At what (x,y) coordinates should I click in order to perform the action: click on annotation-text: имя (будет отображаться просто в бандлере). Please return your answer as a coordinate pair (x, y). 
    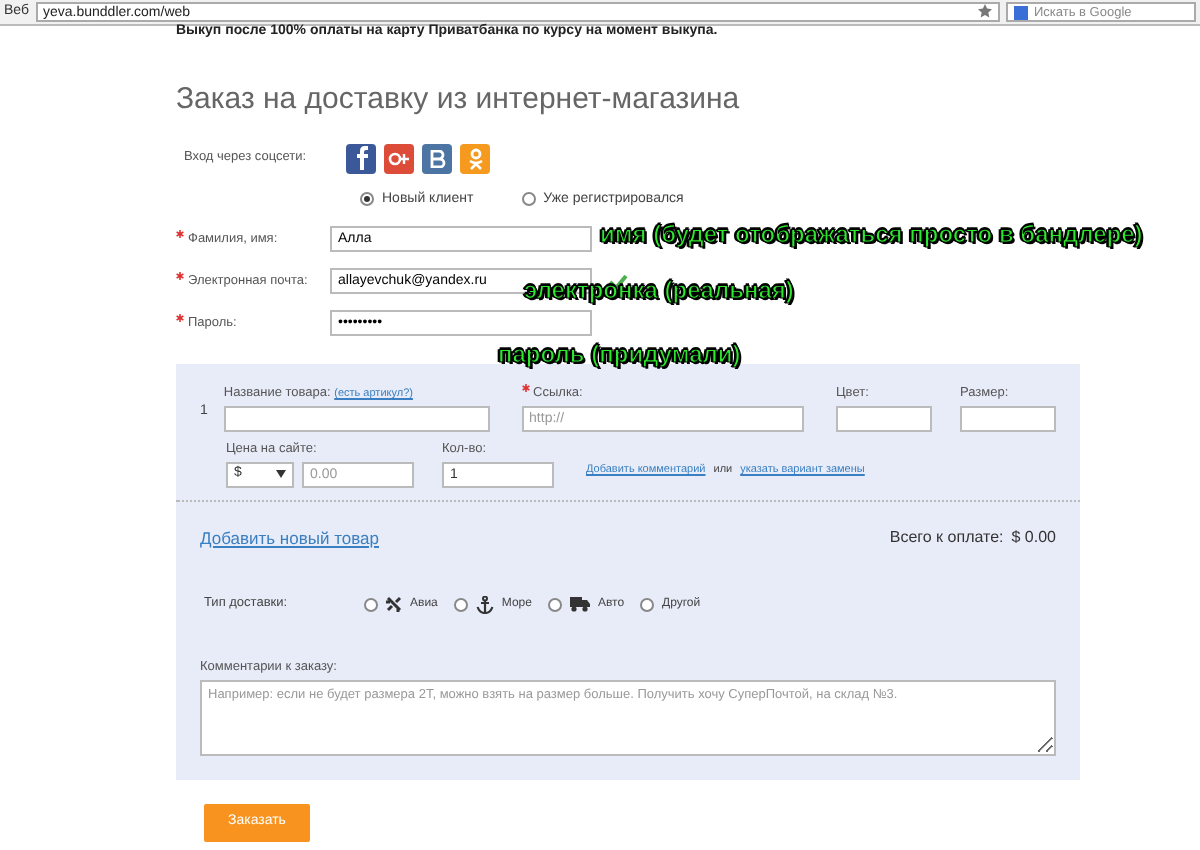
    Looking at the image, I should click on (871, 235).